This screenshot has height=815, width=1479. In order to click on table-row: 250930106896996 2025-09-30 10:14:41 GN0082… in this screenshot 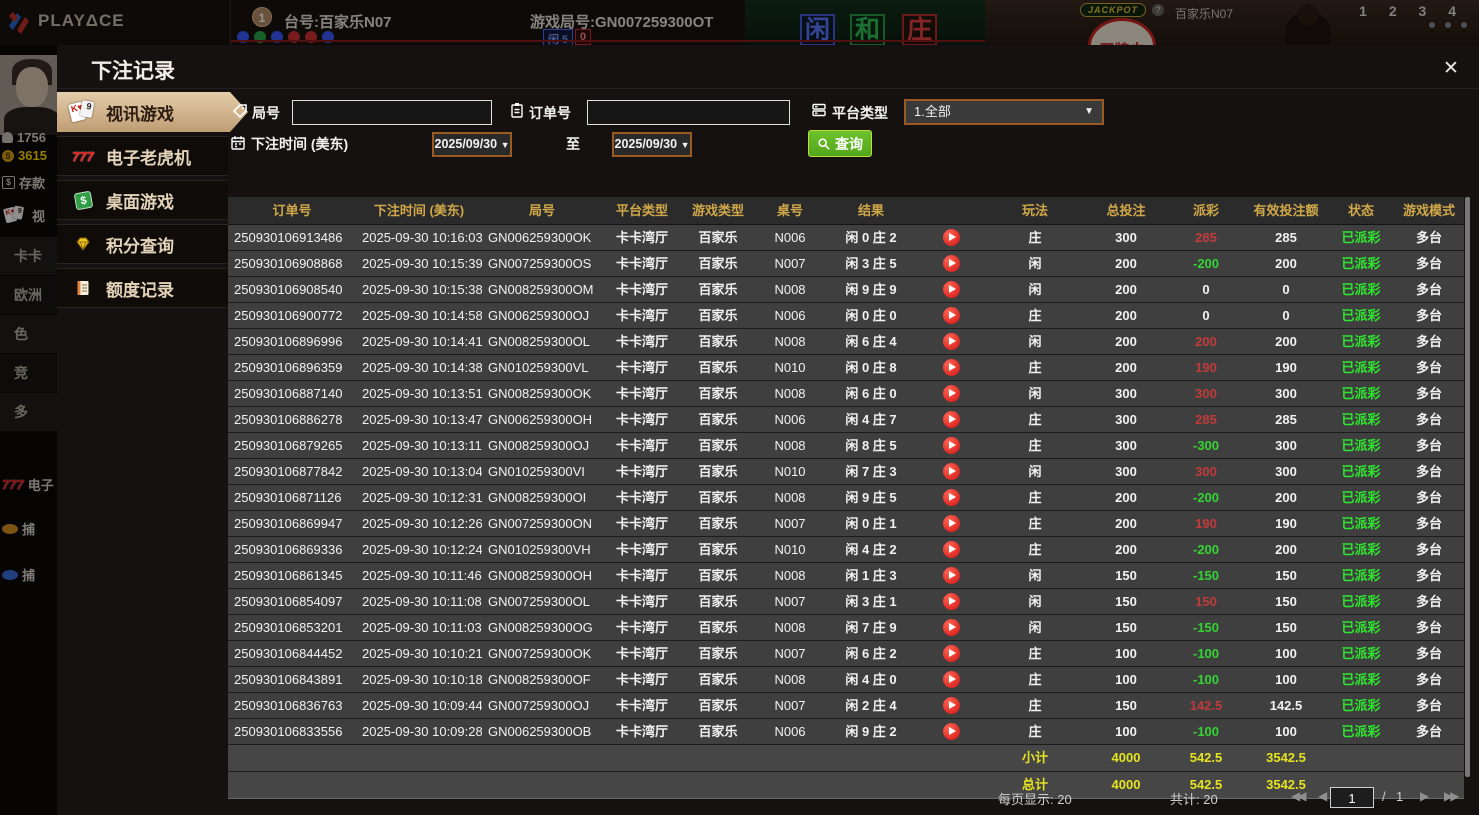, I will do `click(846, 342)`.